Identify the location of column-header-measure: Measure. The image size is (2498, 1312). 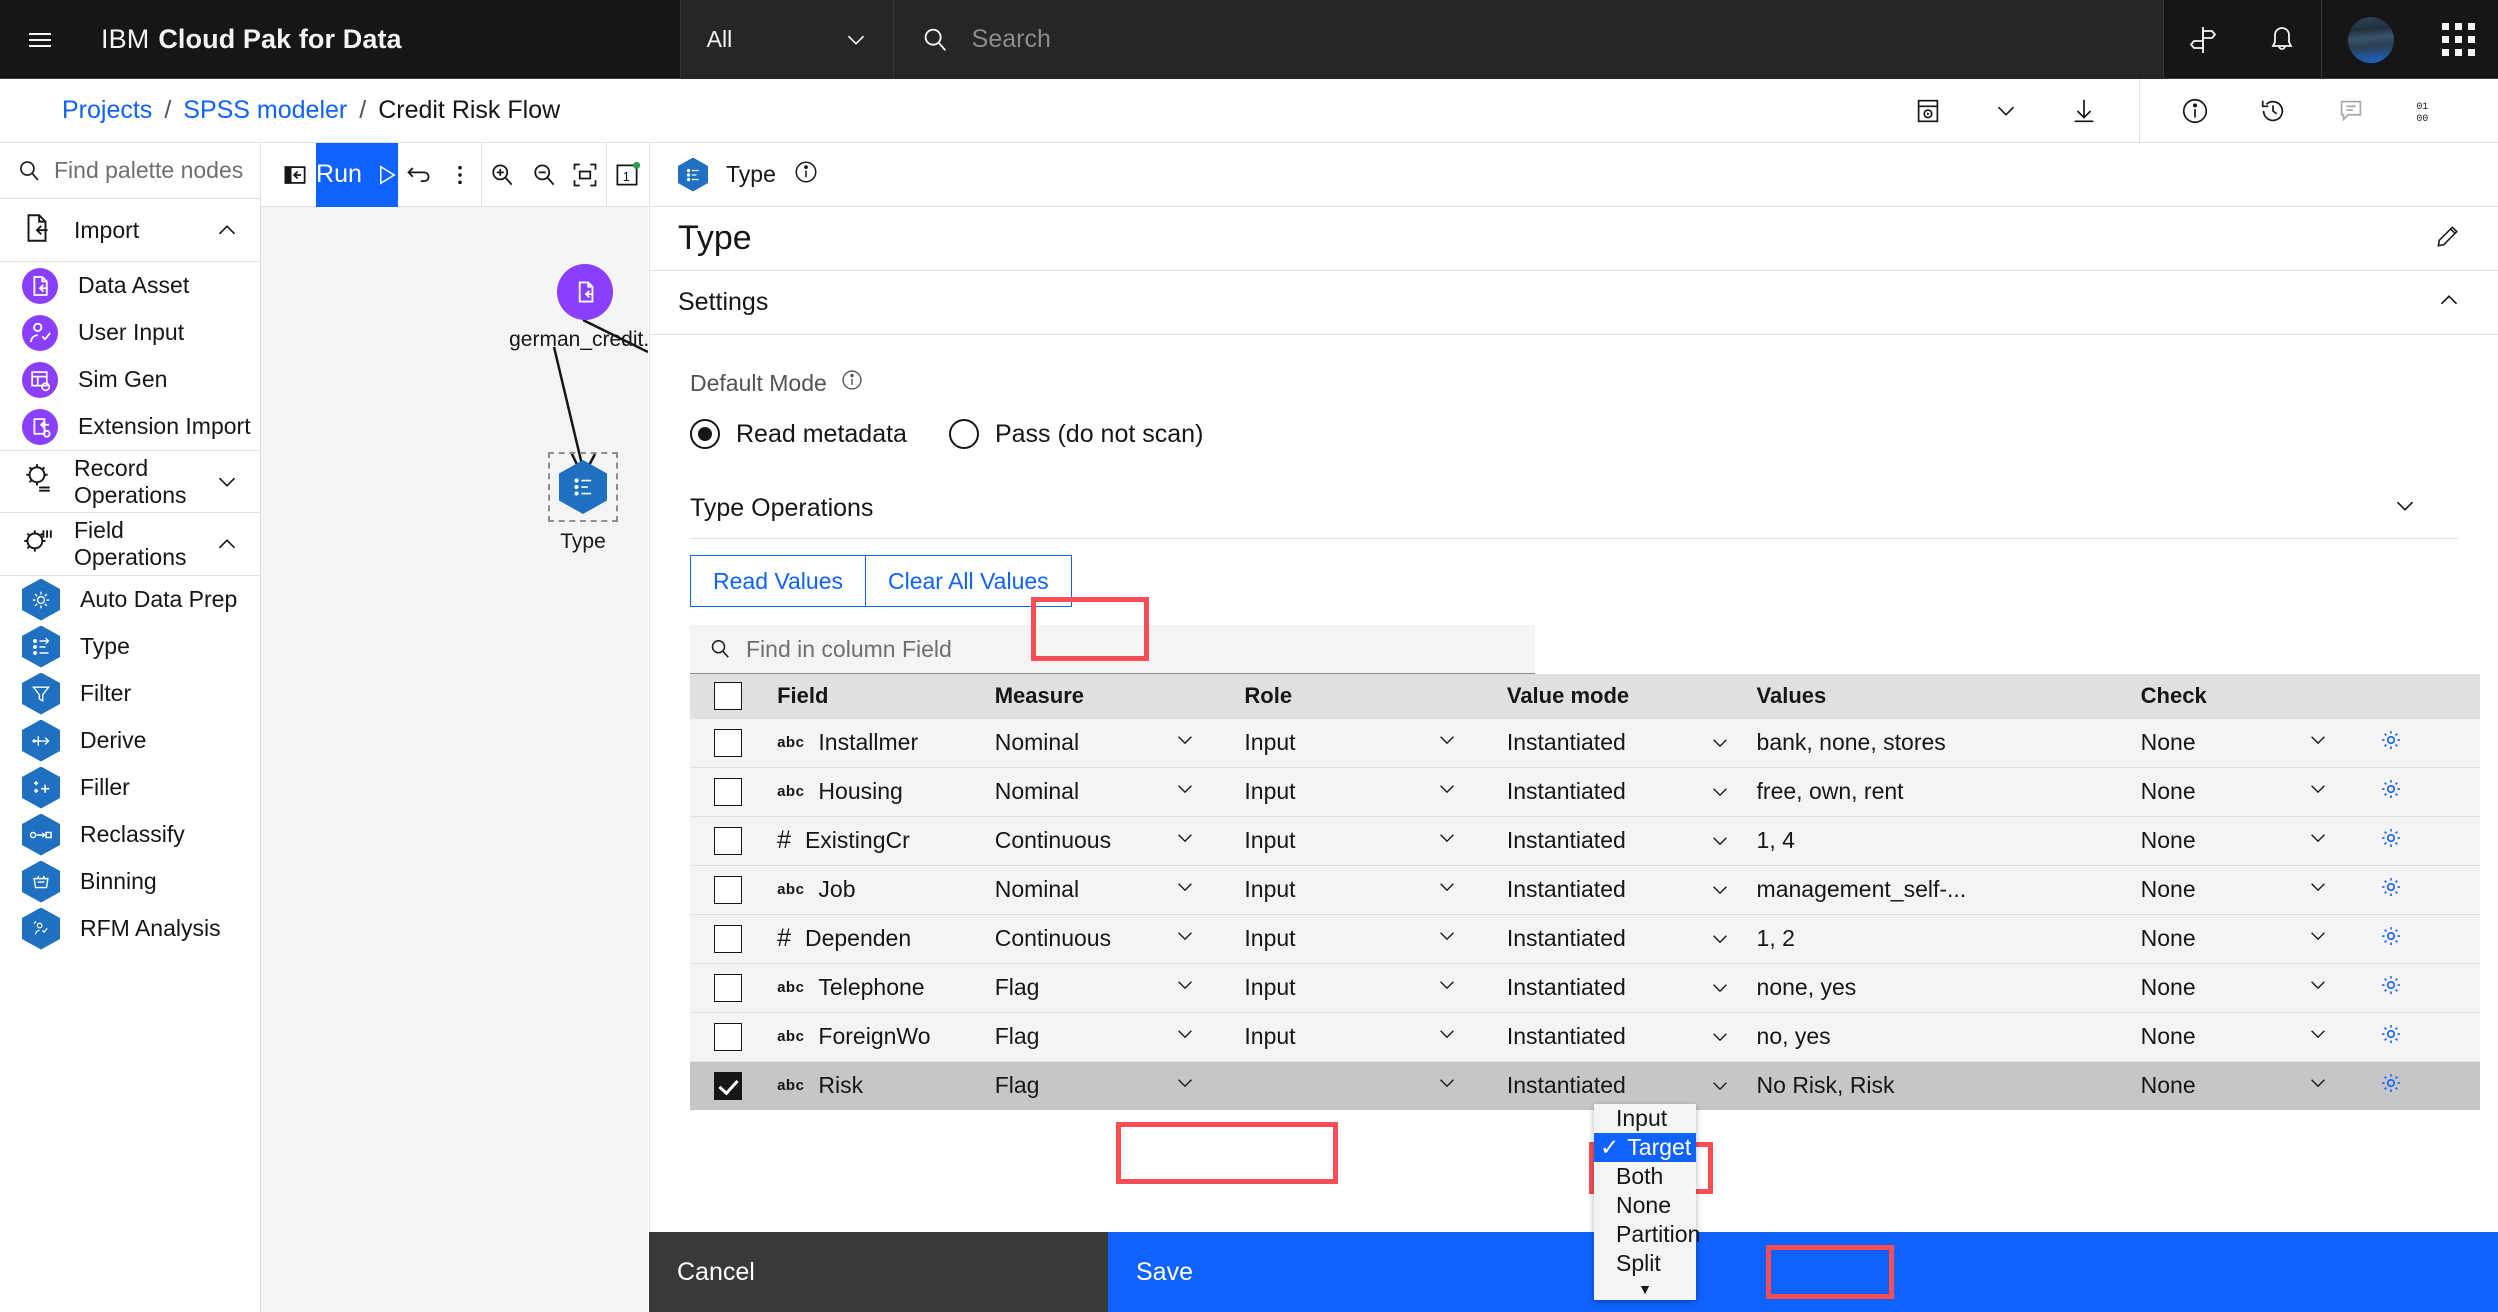
(1119, 696).